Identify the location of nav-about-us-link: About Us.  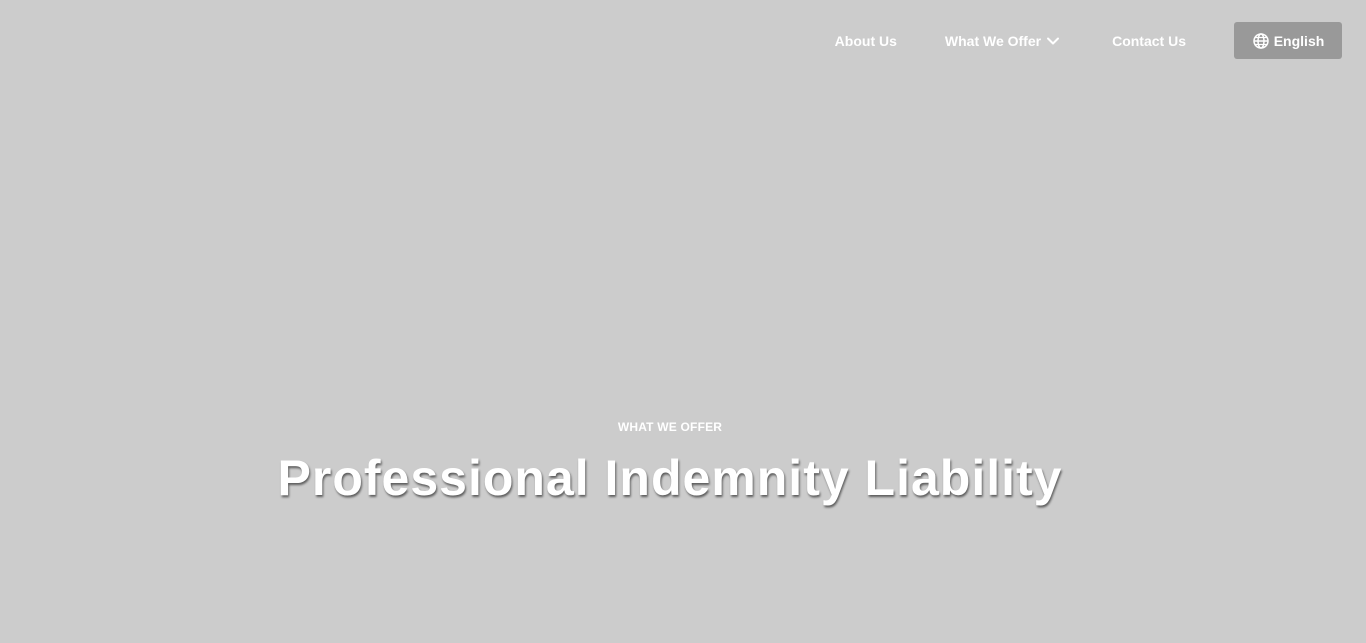
(866, 41).